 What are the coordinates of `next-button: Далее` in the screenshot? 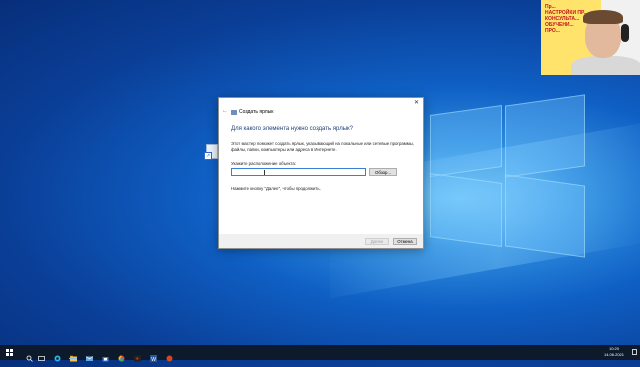 It's located at (377, 241).